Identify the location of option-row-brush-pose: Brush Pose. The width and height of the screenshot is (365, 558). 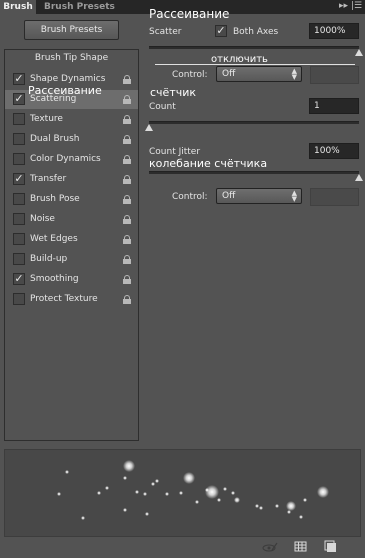
(71, 199).